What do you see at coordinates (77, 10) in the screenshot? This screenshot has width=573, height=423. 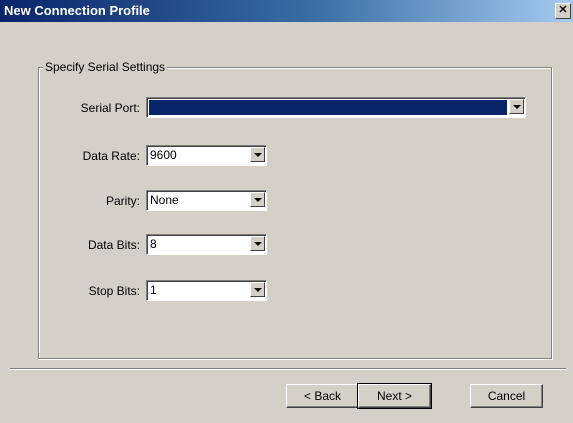 I see `window-title: New Connection Profile` at bounding box center [77, 10].